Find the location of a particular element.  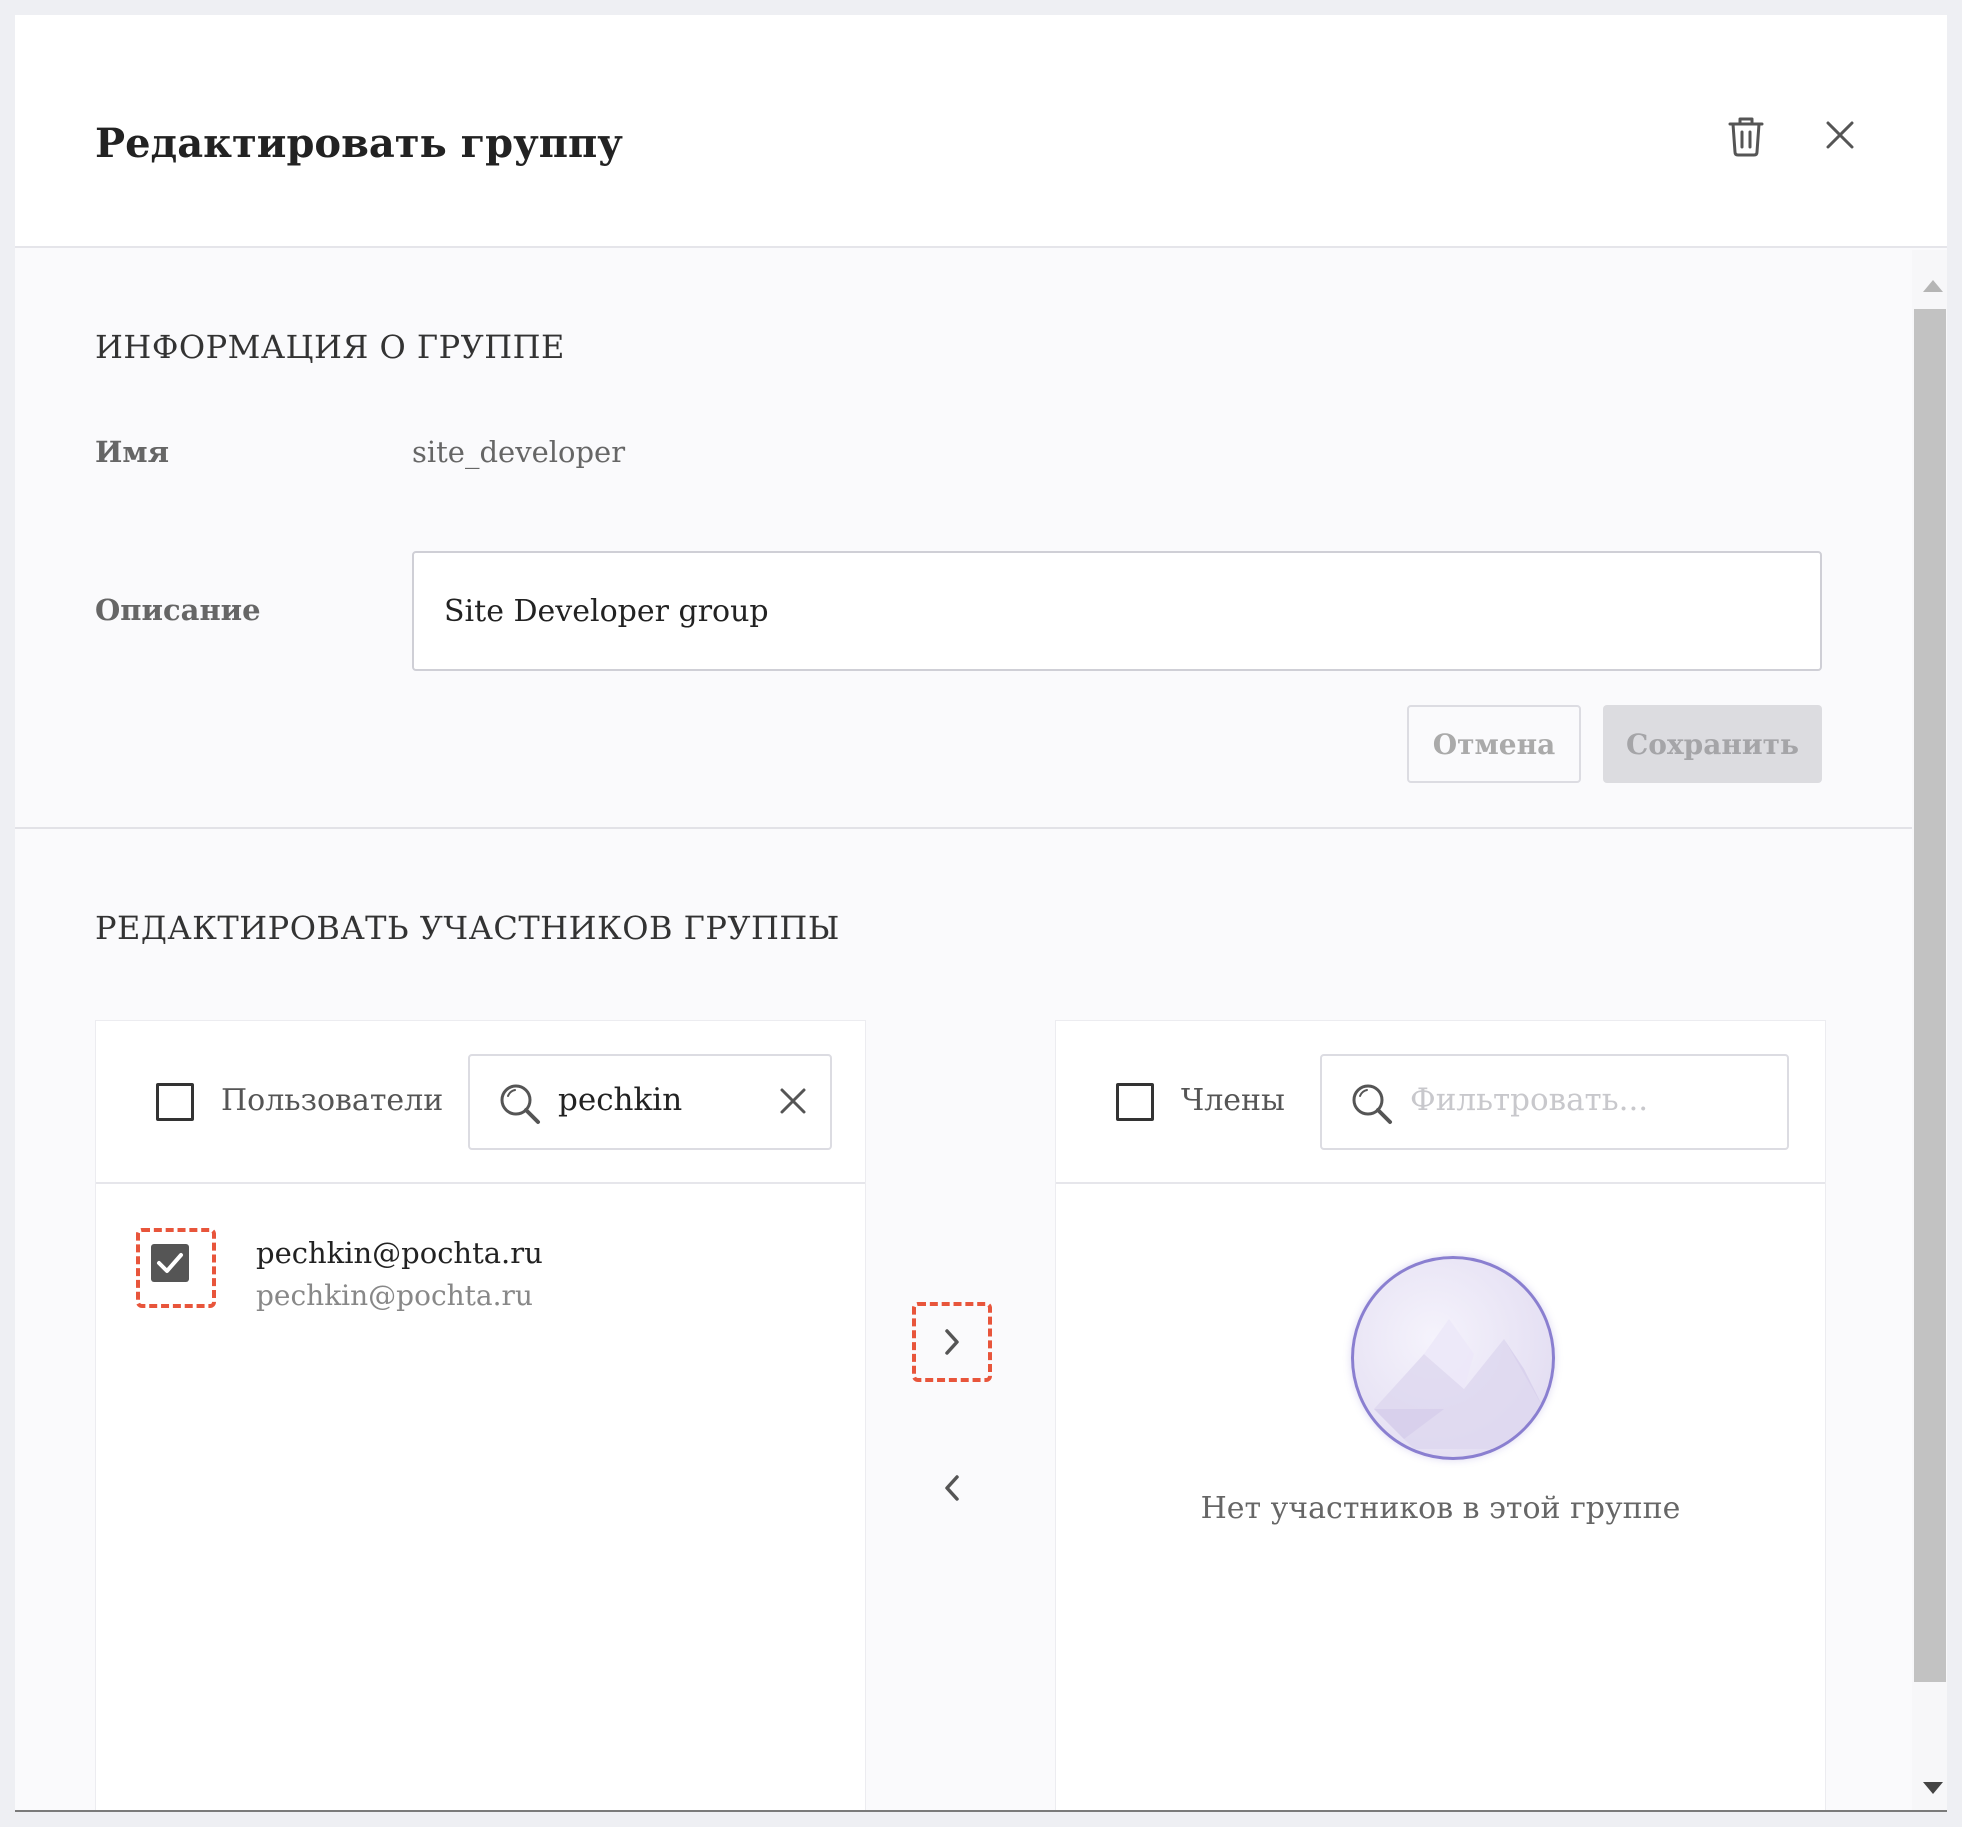

close-icon is located at coordinates (1840, 135).